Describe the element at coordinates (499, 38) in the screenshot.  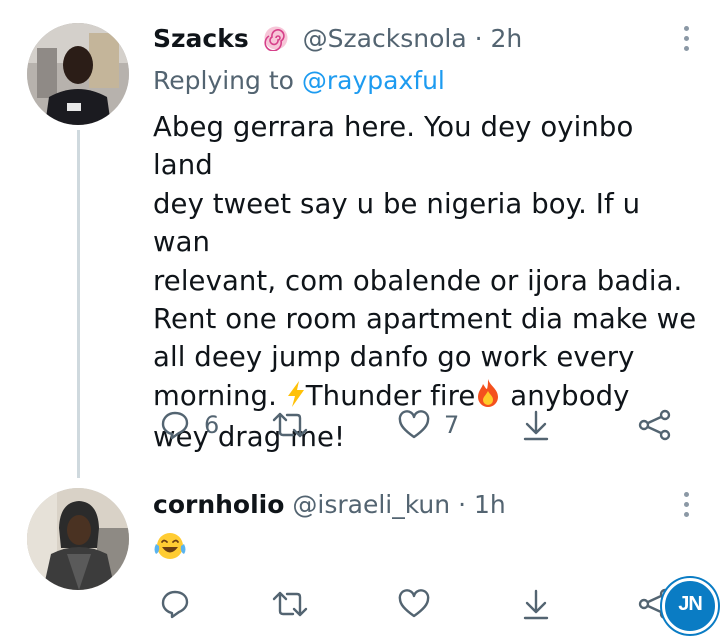
I see `timestamp: · 2h` at that location.